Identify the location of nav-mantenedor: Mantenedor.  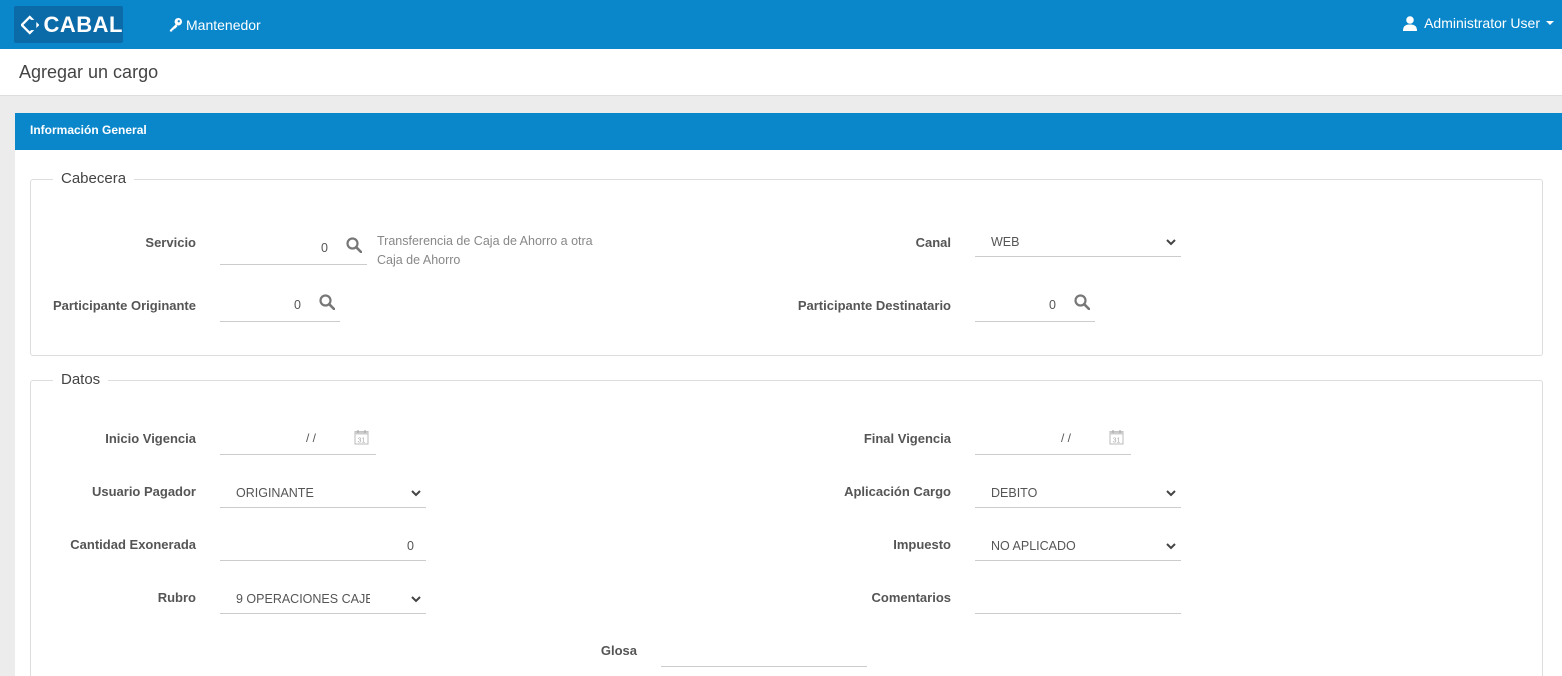
(214, 24).